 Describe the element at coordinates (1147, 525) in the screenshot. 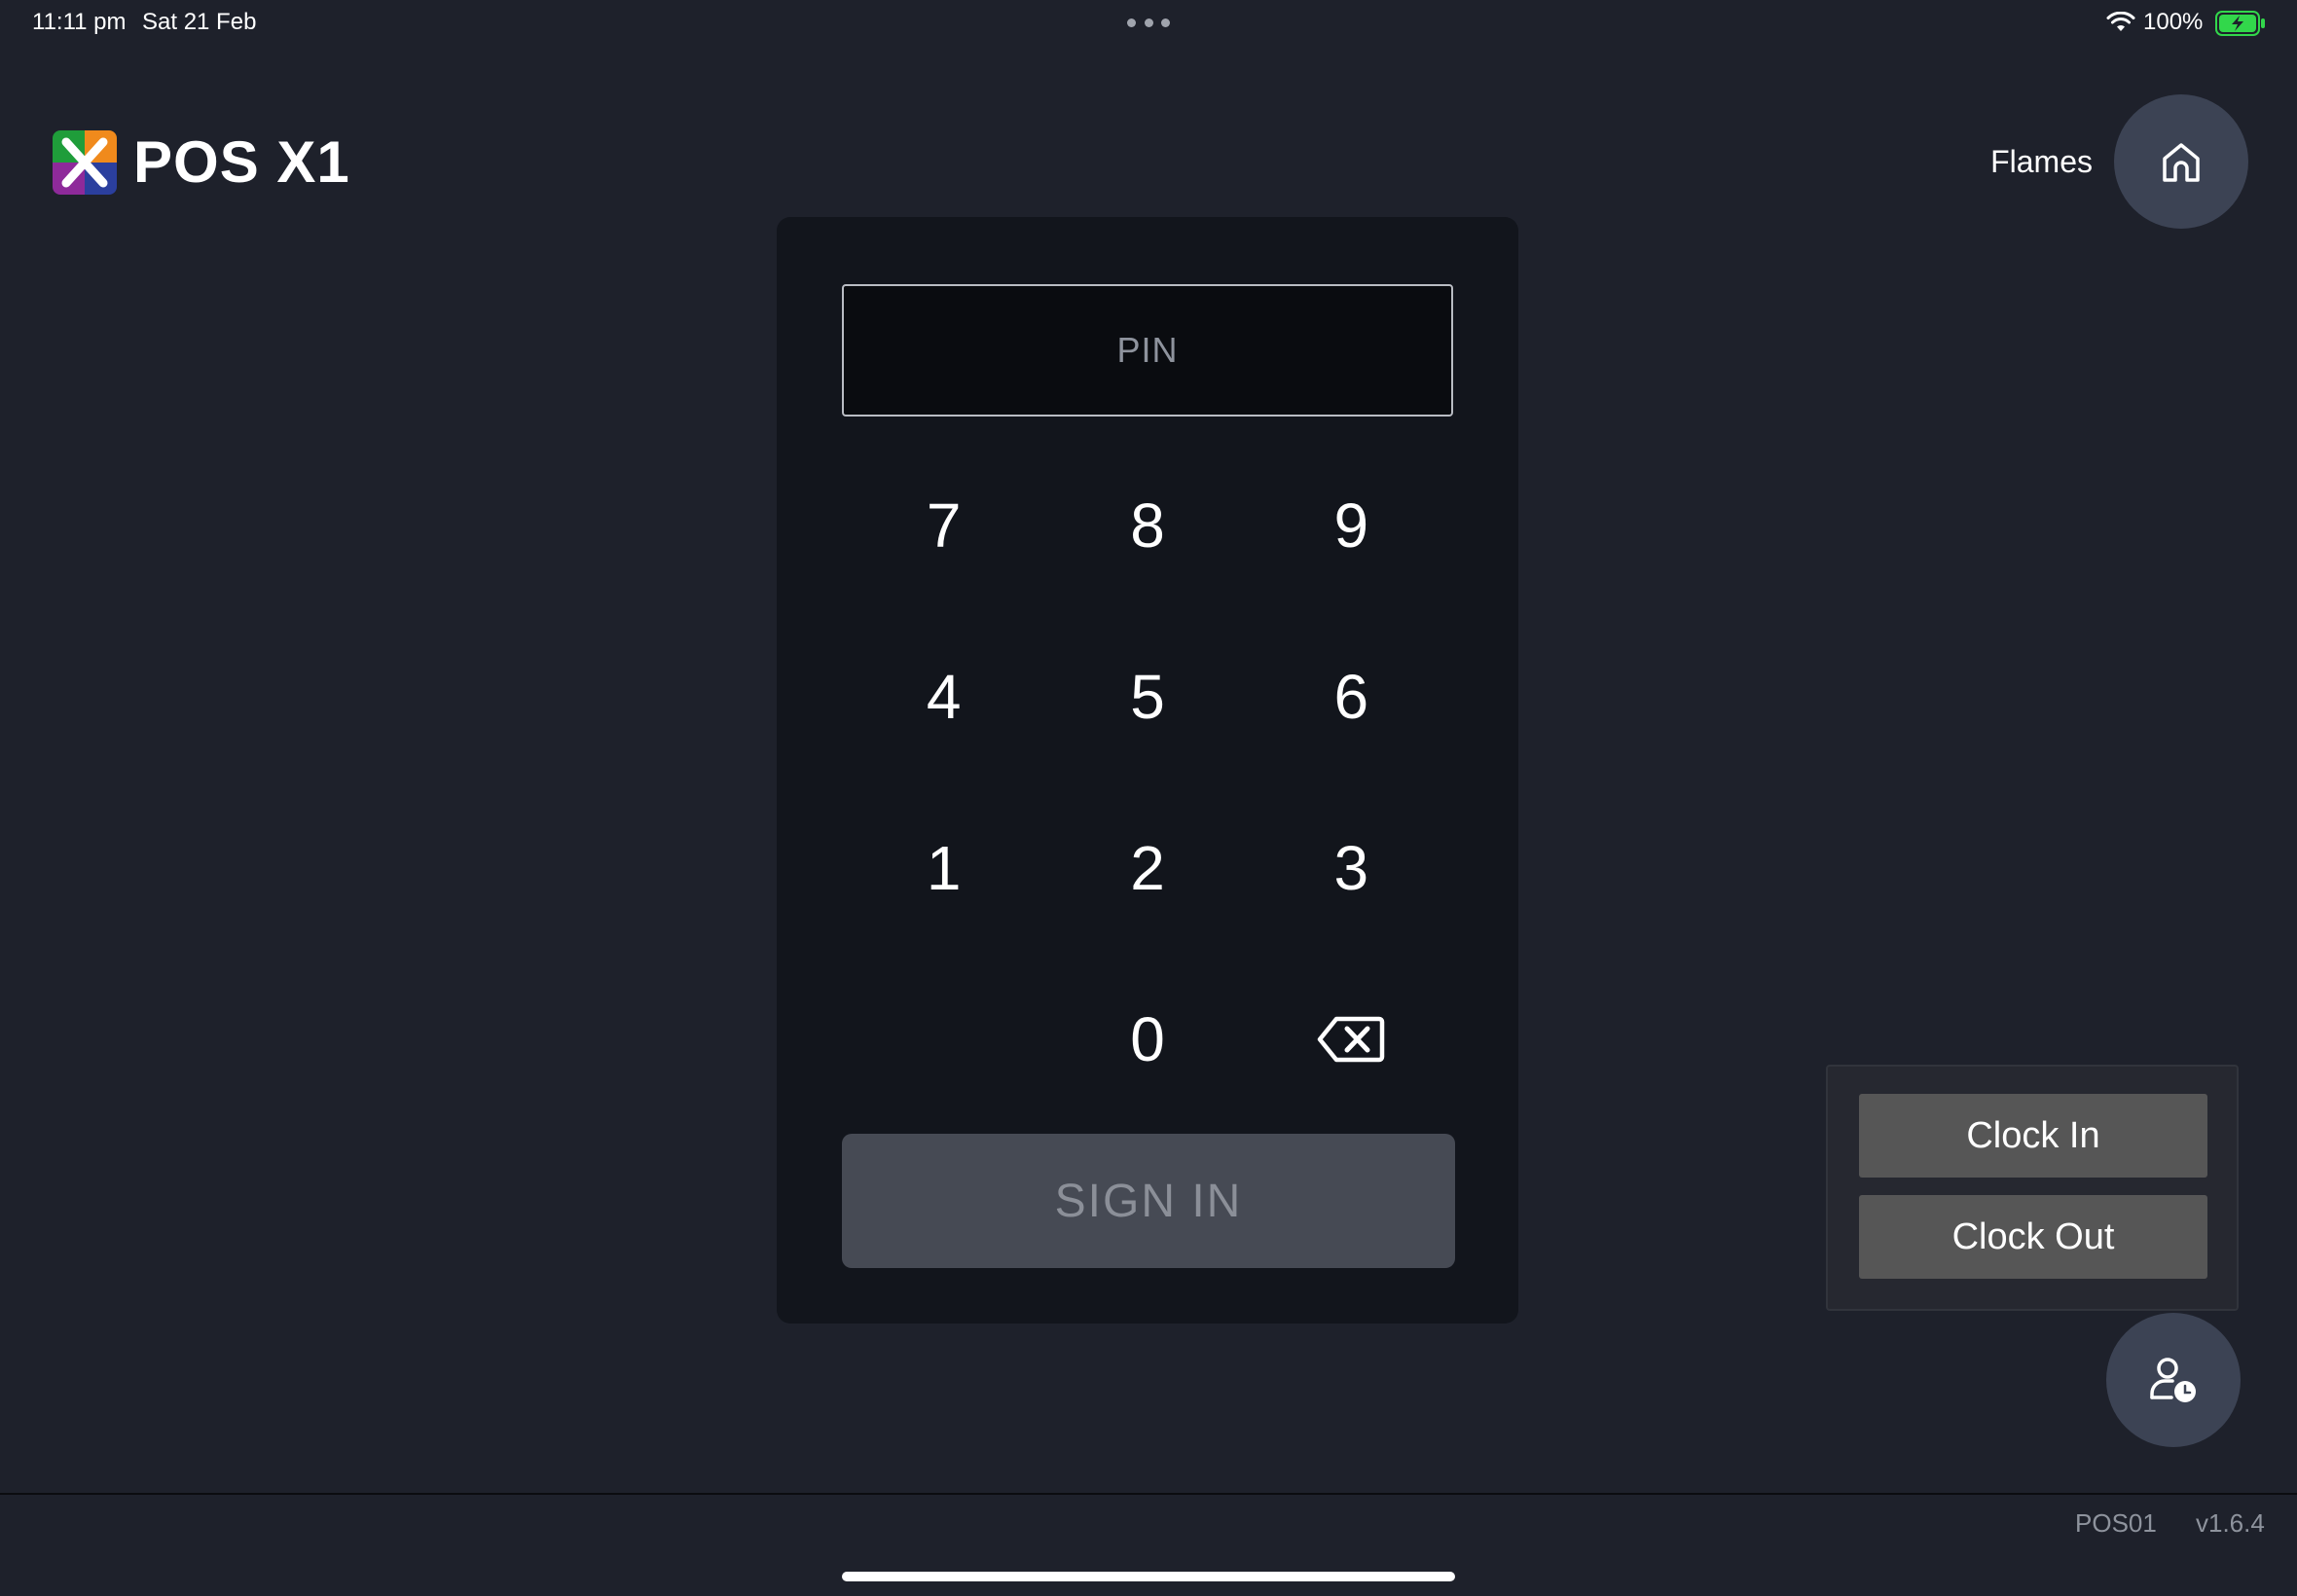

I see `key-8: 8` at that location.